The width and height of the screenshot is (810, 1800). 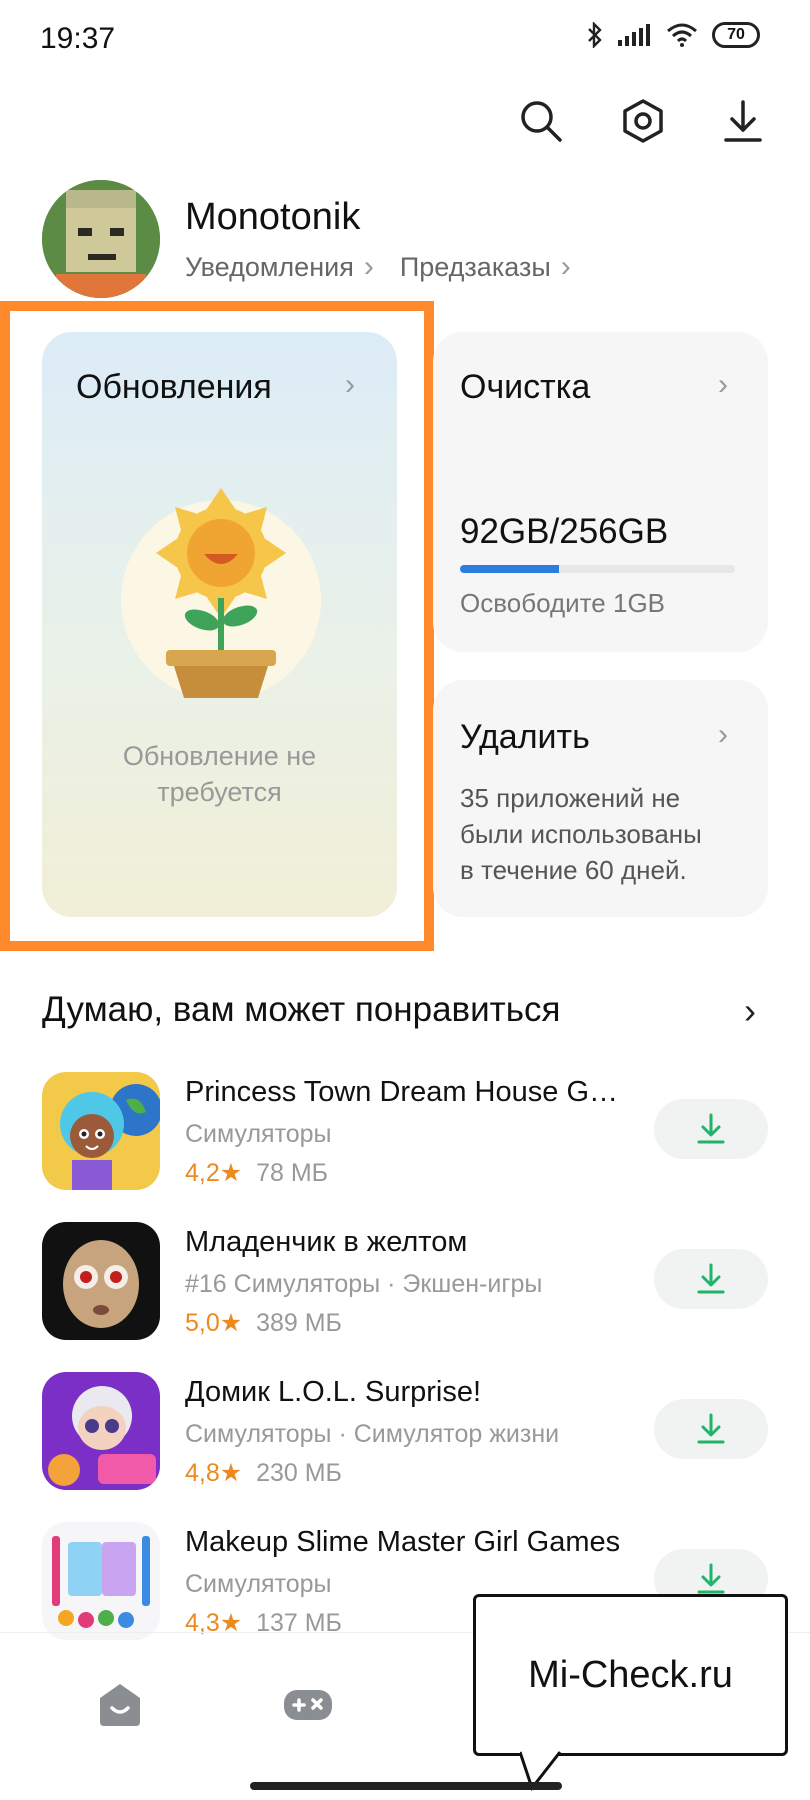 What do you see at coordinates (630, 1675) in the screenshot?
I see `watermark-callout: Mi-Check.ru` at bounding box center [630, 1675].